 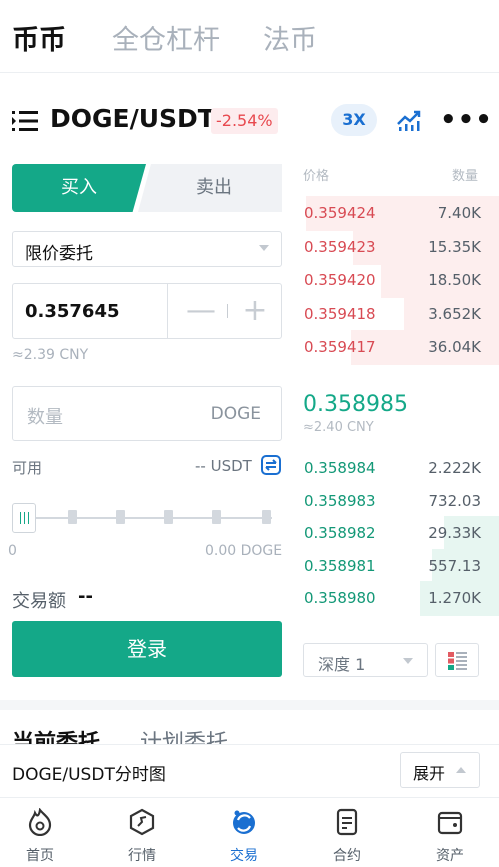 What do you see at coordinates (400, 247) in the screenshot?
I see `ask-row: 0.359423 15.35K` at bounding box center [400, 247].